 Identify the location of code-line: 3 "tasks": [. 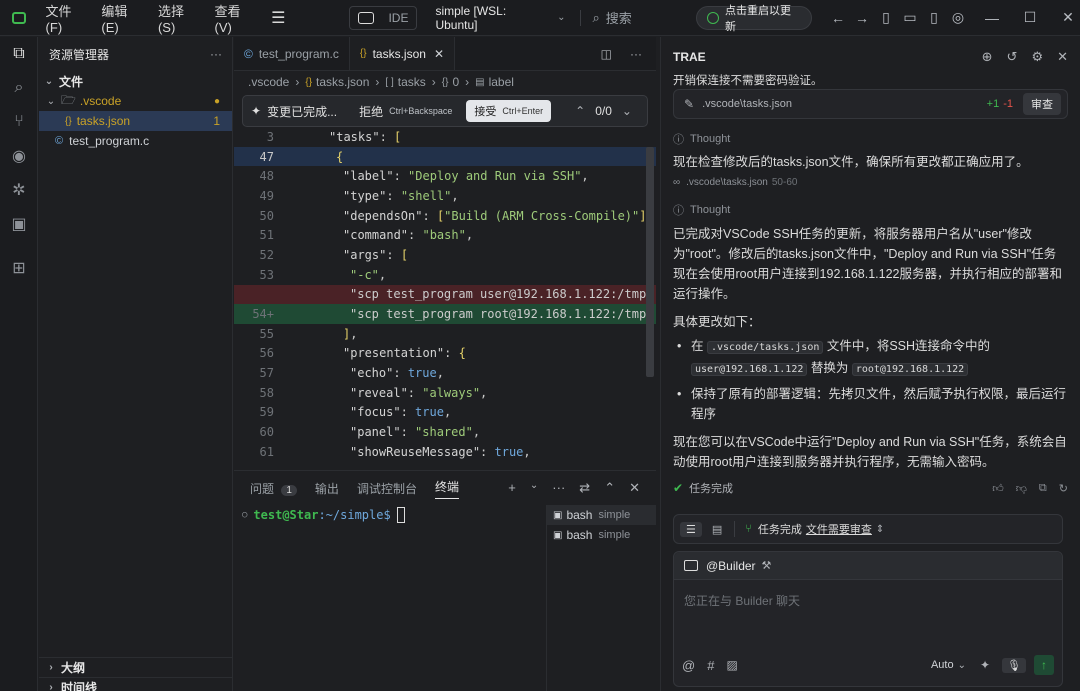
(445, 137).